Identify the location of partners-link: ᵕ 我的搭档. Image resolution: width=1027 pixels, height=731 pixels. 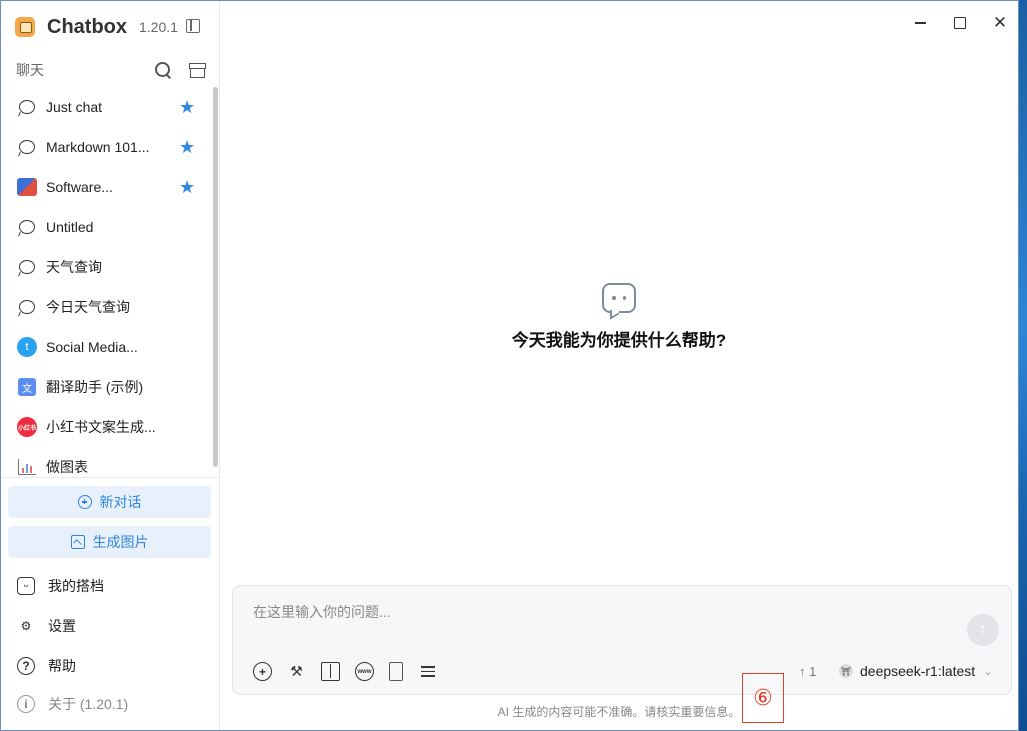
(60, 586).